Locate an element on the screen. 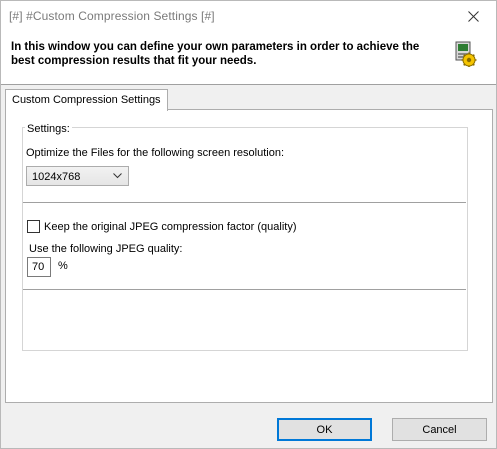 This screenshot has width=497, height=449. quality-unit: % is located at coordinates (63, 266).